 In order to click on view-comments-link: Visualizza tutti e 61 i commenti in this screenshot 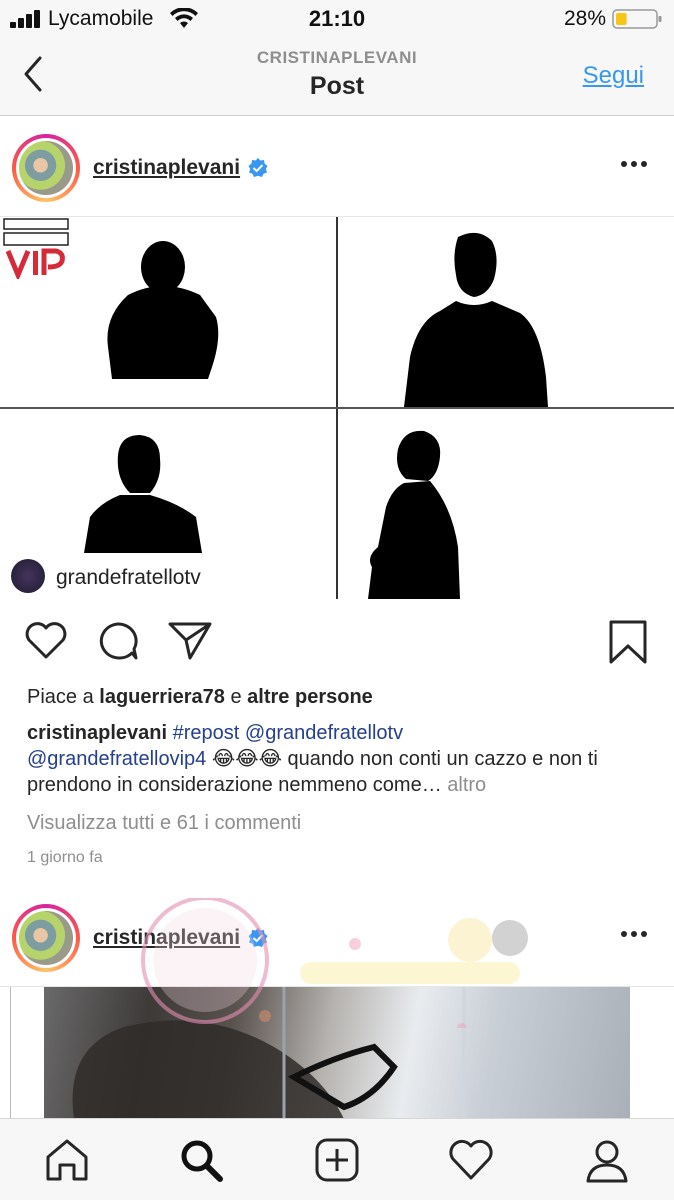, I will do `click(164, 823)`.